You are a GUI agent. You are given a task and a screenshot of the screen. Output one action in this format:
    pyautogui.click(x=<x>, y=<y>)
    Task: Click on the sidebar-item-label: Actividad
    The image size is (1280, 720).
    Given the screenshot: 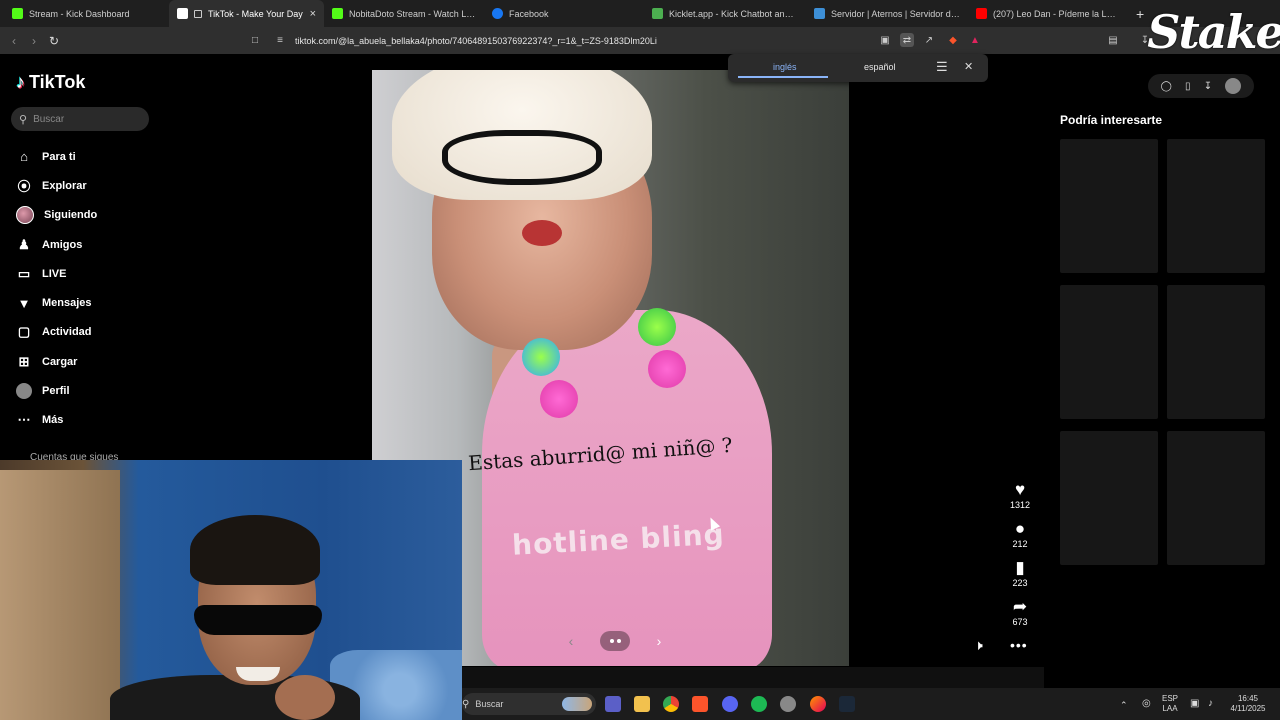 What is the action you would take?
    pyautogui.click(x=67, y=332)
    